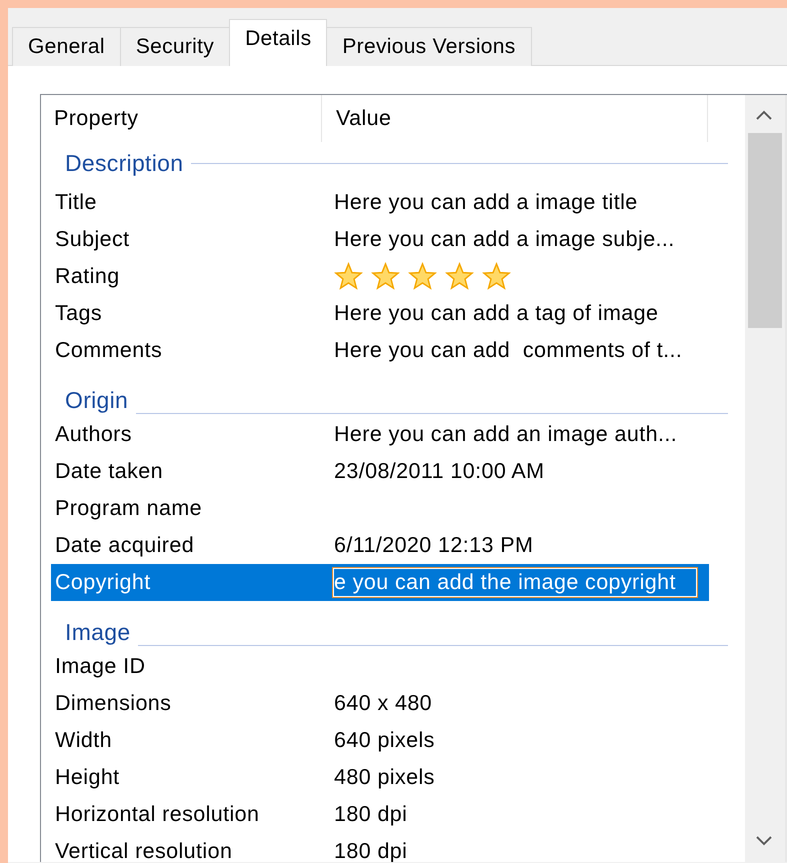 This screenshot has width=787, height=863. What do you see at coordinates (87, 276) in the screenshot?
I see `property-name: Rating` at bounding box center [87, 276].